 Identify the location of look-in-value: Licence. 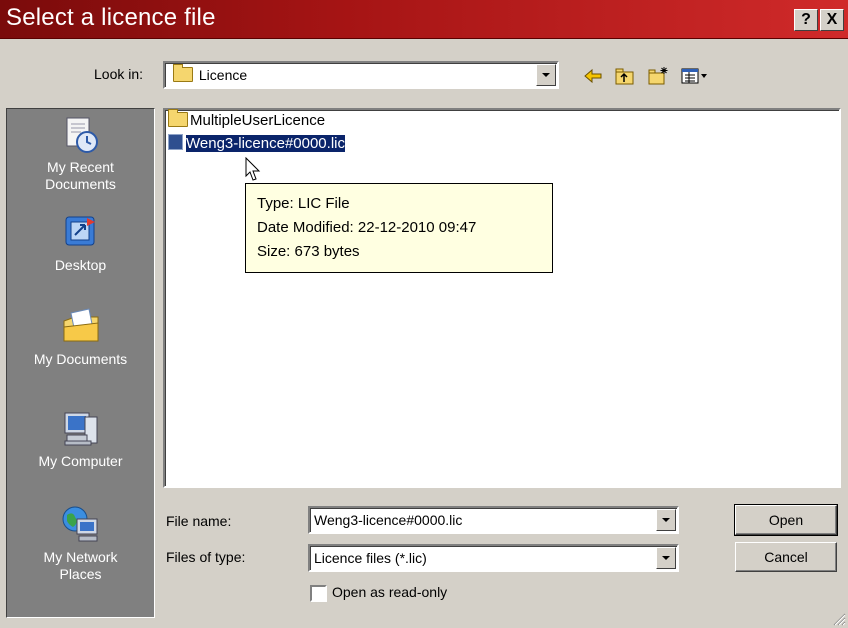
(223, 75).